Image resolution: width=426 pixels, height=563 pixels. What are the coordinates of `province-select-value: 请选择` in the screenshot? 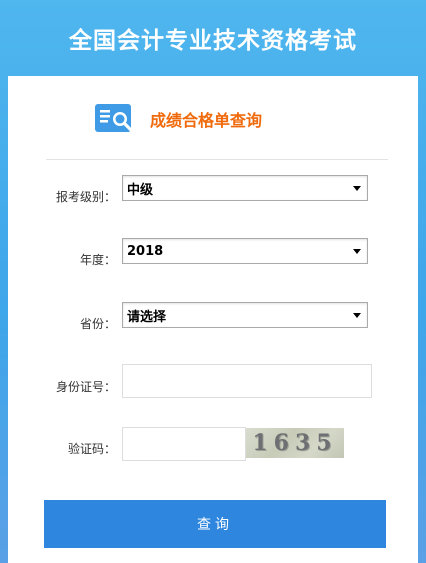 It's located at (147, 317).